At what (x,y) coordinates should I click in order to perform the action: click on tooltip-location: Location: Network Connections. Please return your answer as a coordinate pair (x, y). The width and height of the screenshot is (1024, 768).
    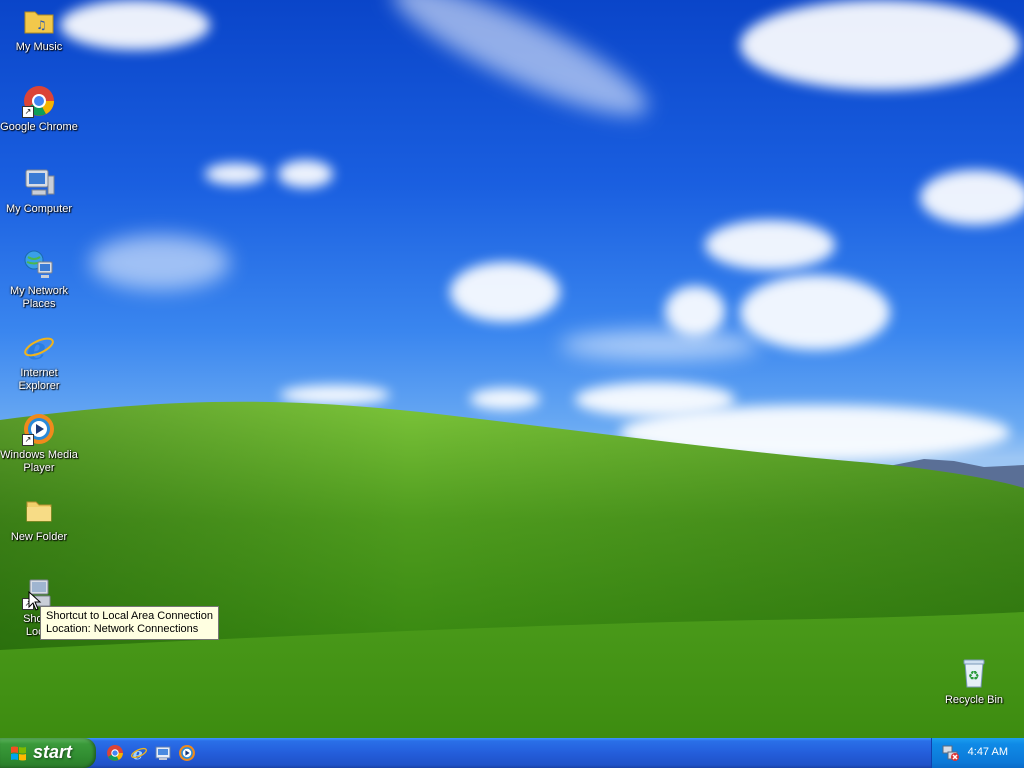
    Looking at the image, I should click on (122, 629).